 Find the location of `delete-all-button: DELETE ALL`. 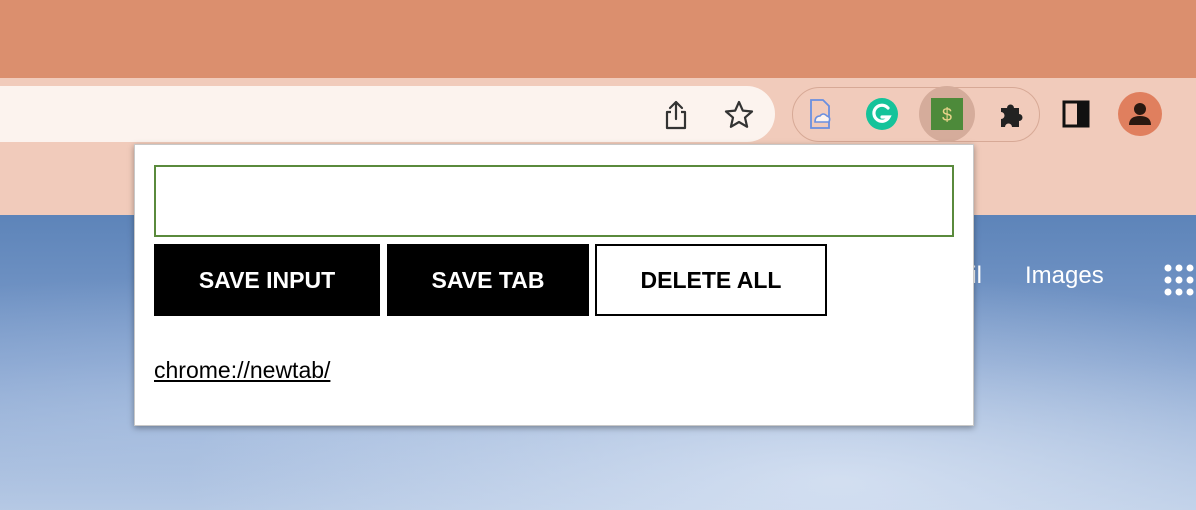

delete-all-button: DELETE ALL is located at coordinates (711, 280).